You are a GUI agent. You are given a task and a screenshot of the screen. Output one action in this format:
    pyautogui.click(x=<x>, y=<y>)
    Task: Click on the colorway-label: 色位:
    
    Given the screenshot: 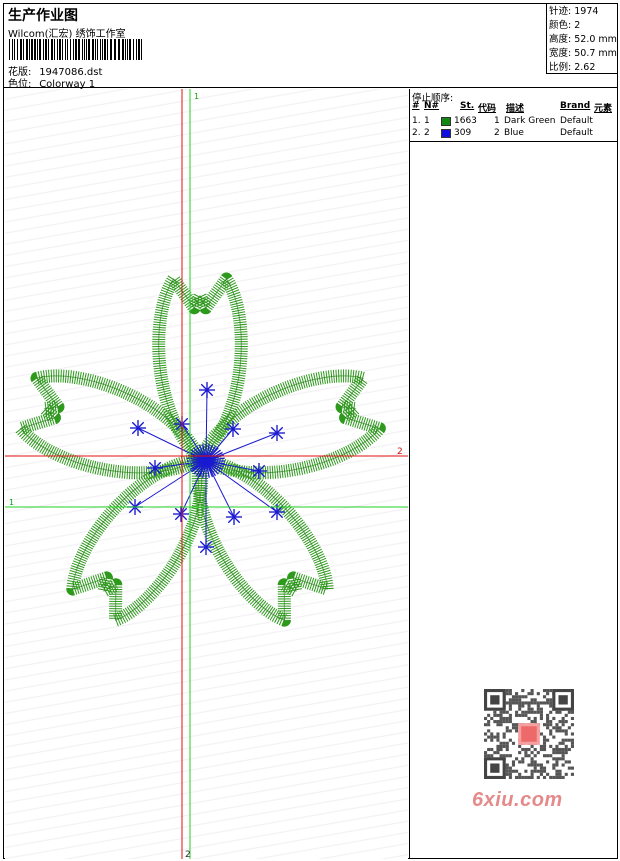 What is the action you would take?
    pyautogui.click(x=20, y=84)
    